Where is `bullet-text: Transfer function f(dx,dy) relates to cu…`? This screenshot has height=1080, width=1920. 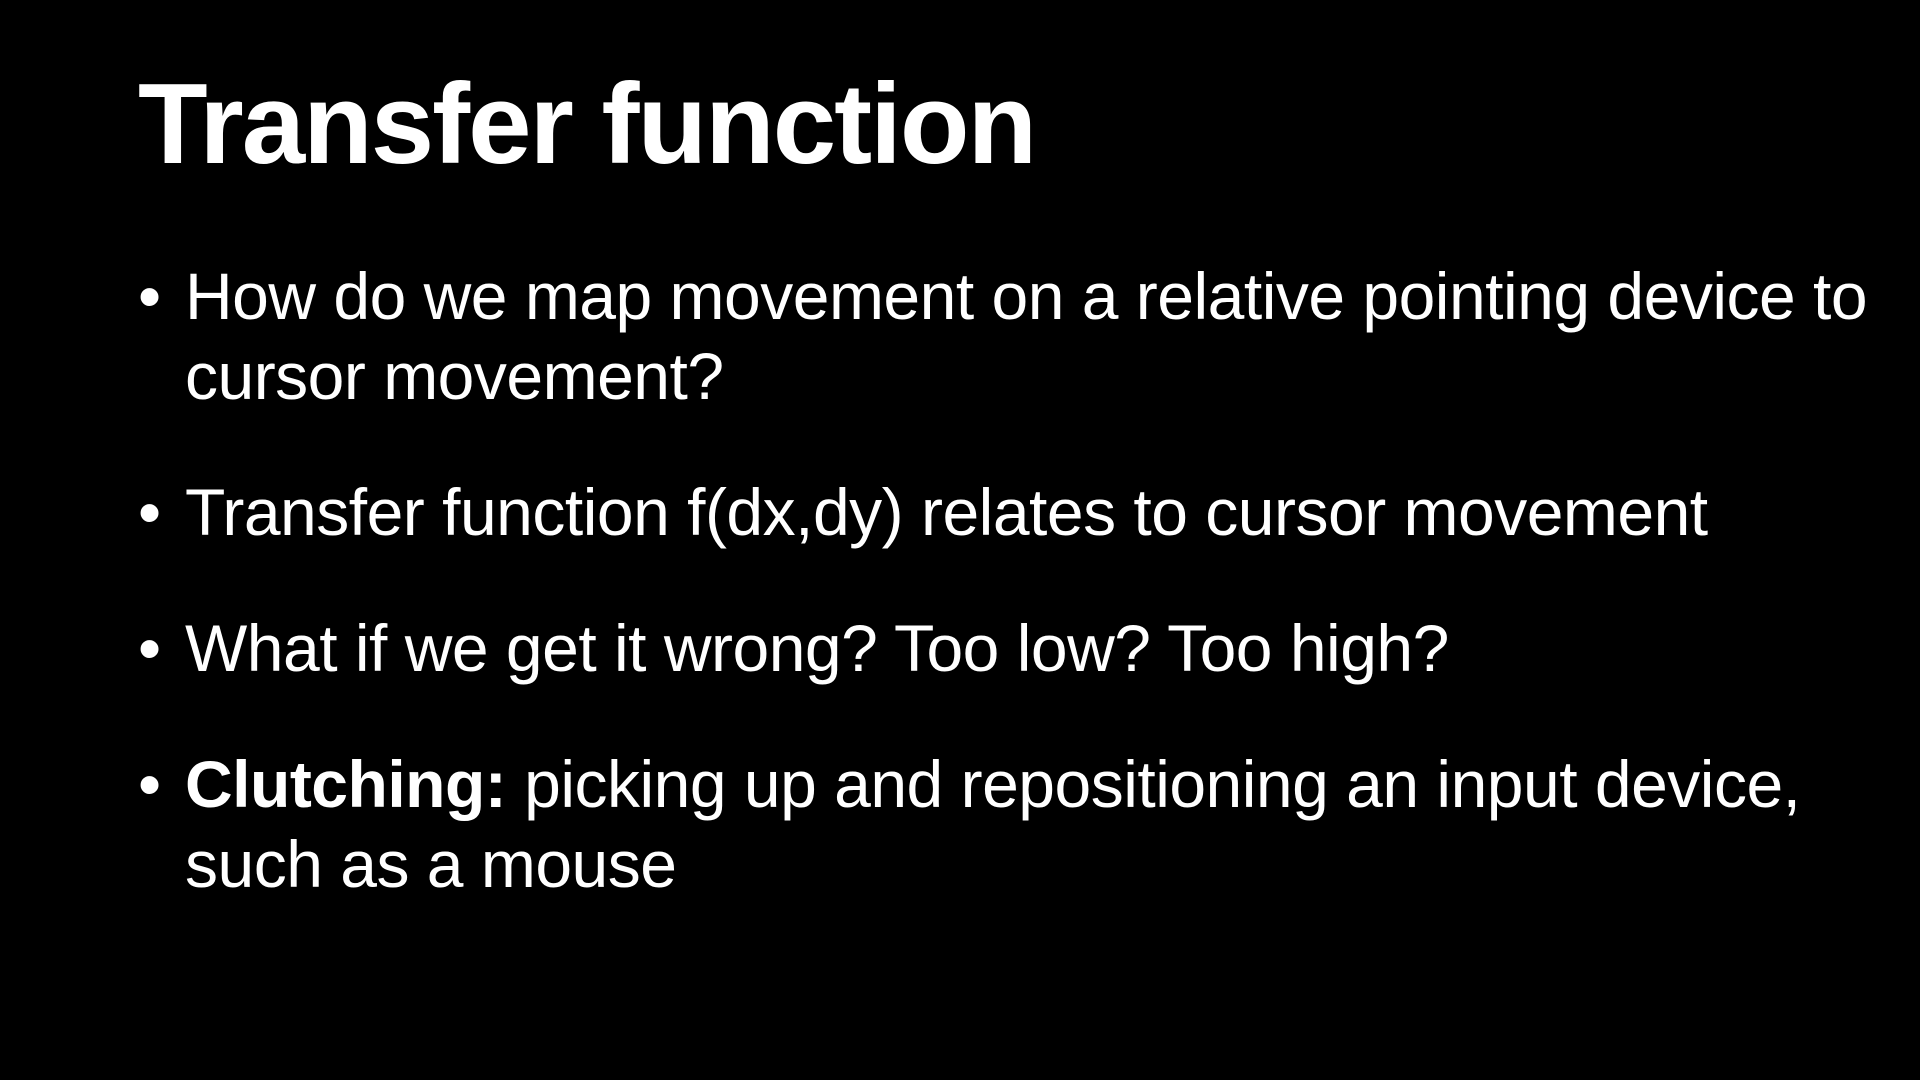
bullet-text: Transfer function f(dx,dy) relates to cu… is located at coordinates (946, 512).